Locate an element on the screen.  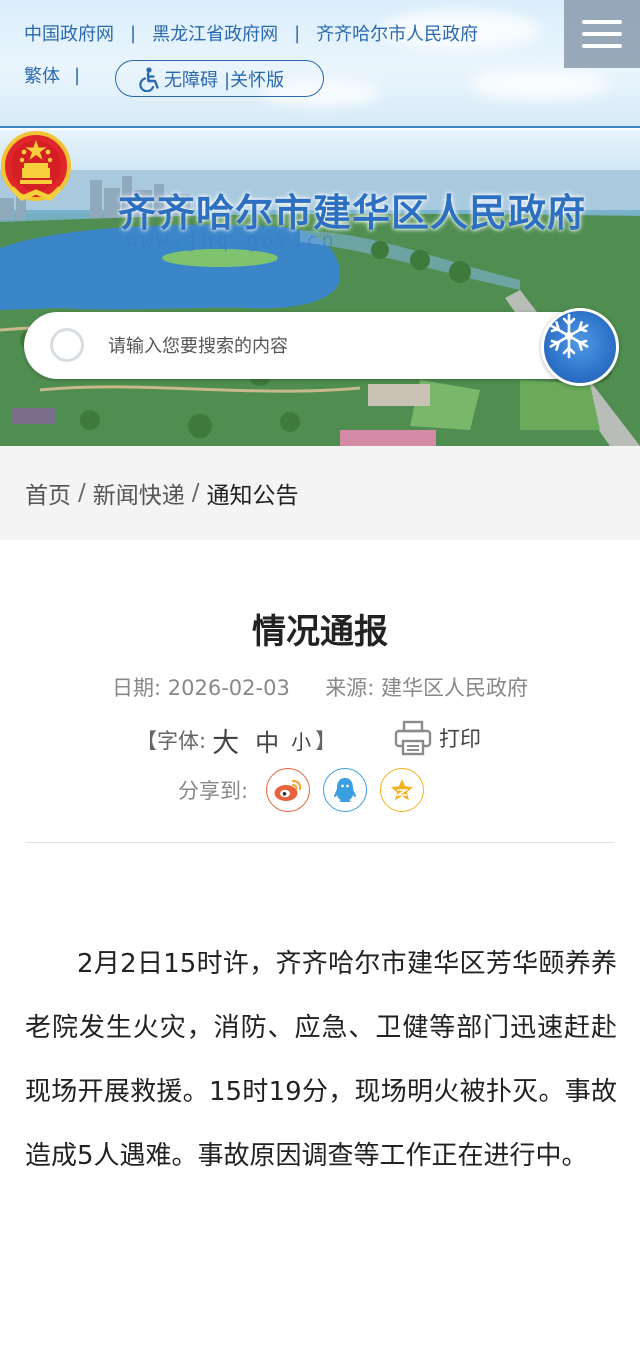
breadcrumb-home: 首页 is located at coordinates (48, 493).